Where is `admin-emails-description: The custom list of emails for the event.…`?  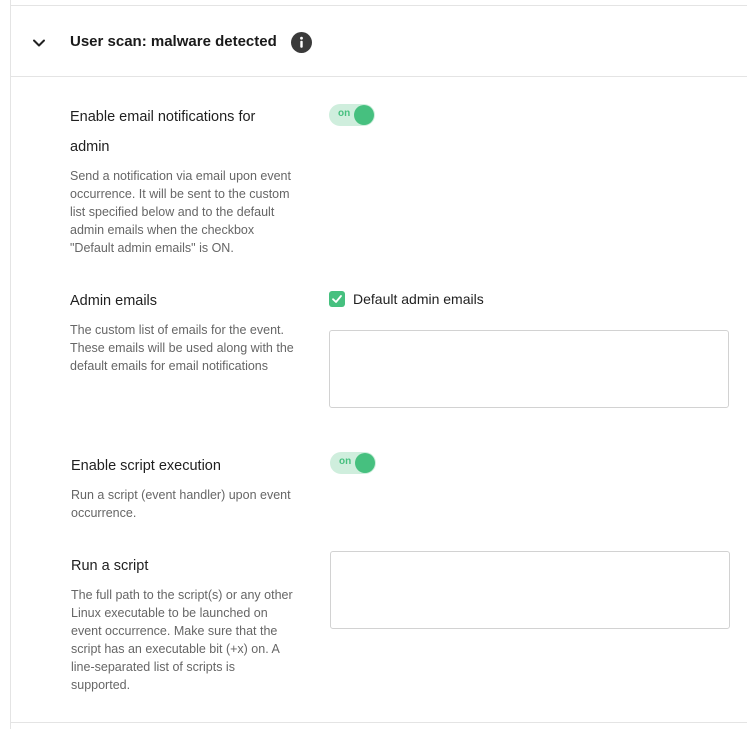
admin-emails-description: The custom list of emails for the event.… is located at coordinates (182, 348).